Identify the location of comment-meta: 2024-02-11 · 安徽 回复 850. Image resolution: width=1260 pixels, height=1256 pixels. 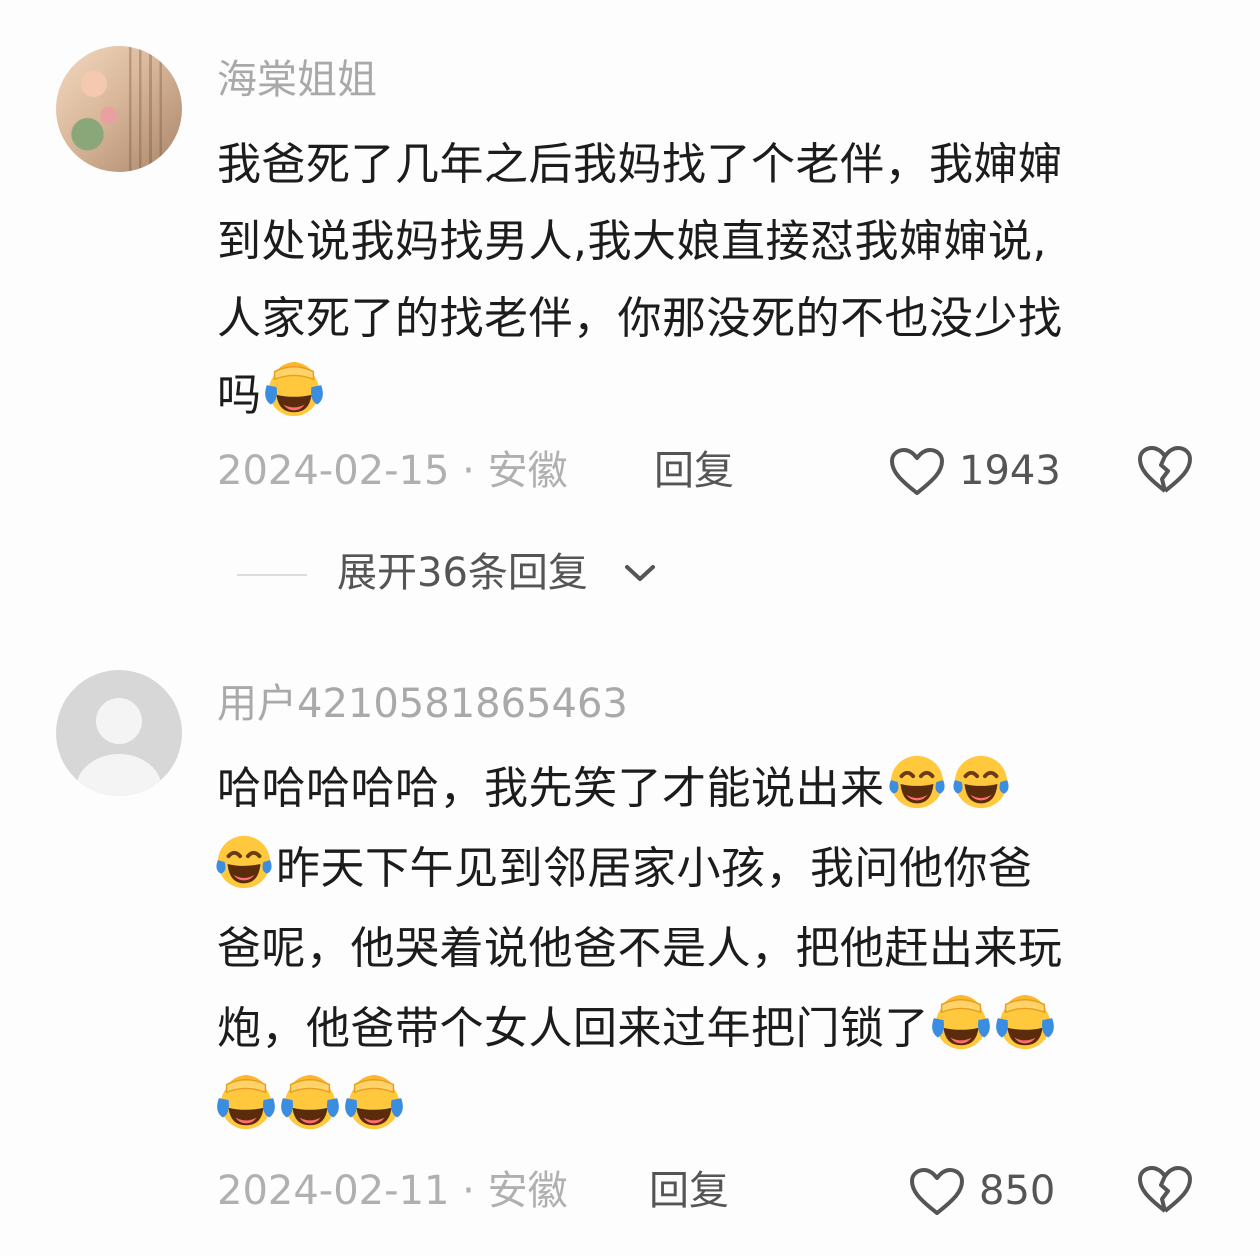
(712, 1191).